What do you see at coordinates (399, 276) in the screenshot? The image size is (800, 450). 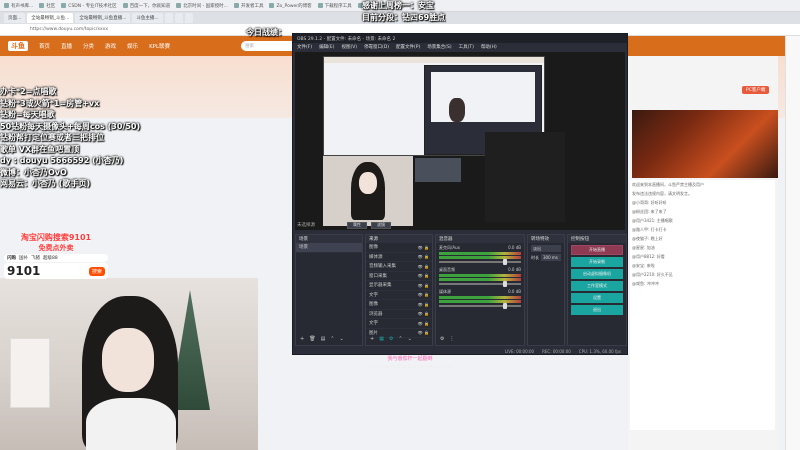 I see `source-item: 窗口采集 👁 🔒` at bounding box center [399, 276].